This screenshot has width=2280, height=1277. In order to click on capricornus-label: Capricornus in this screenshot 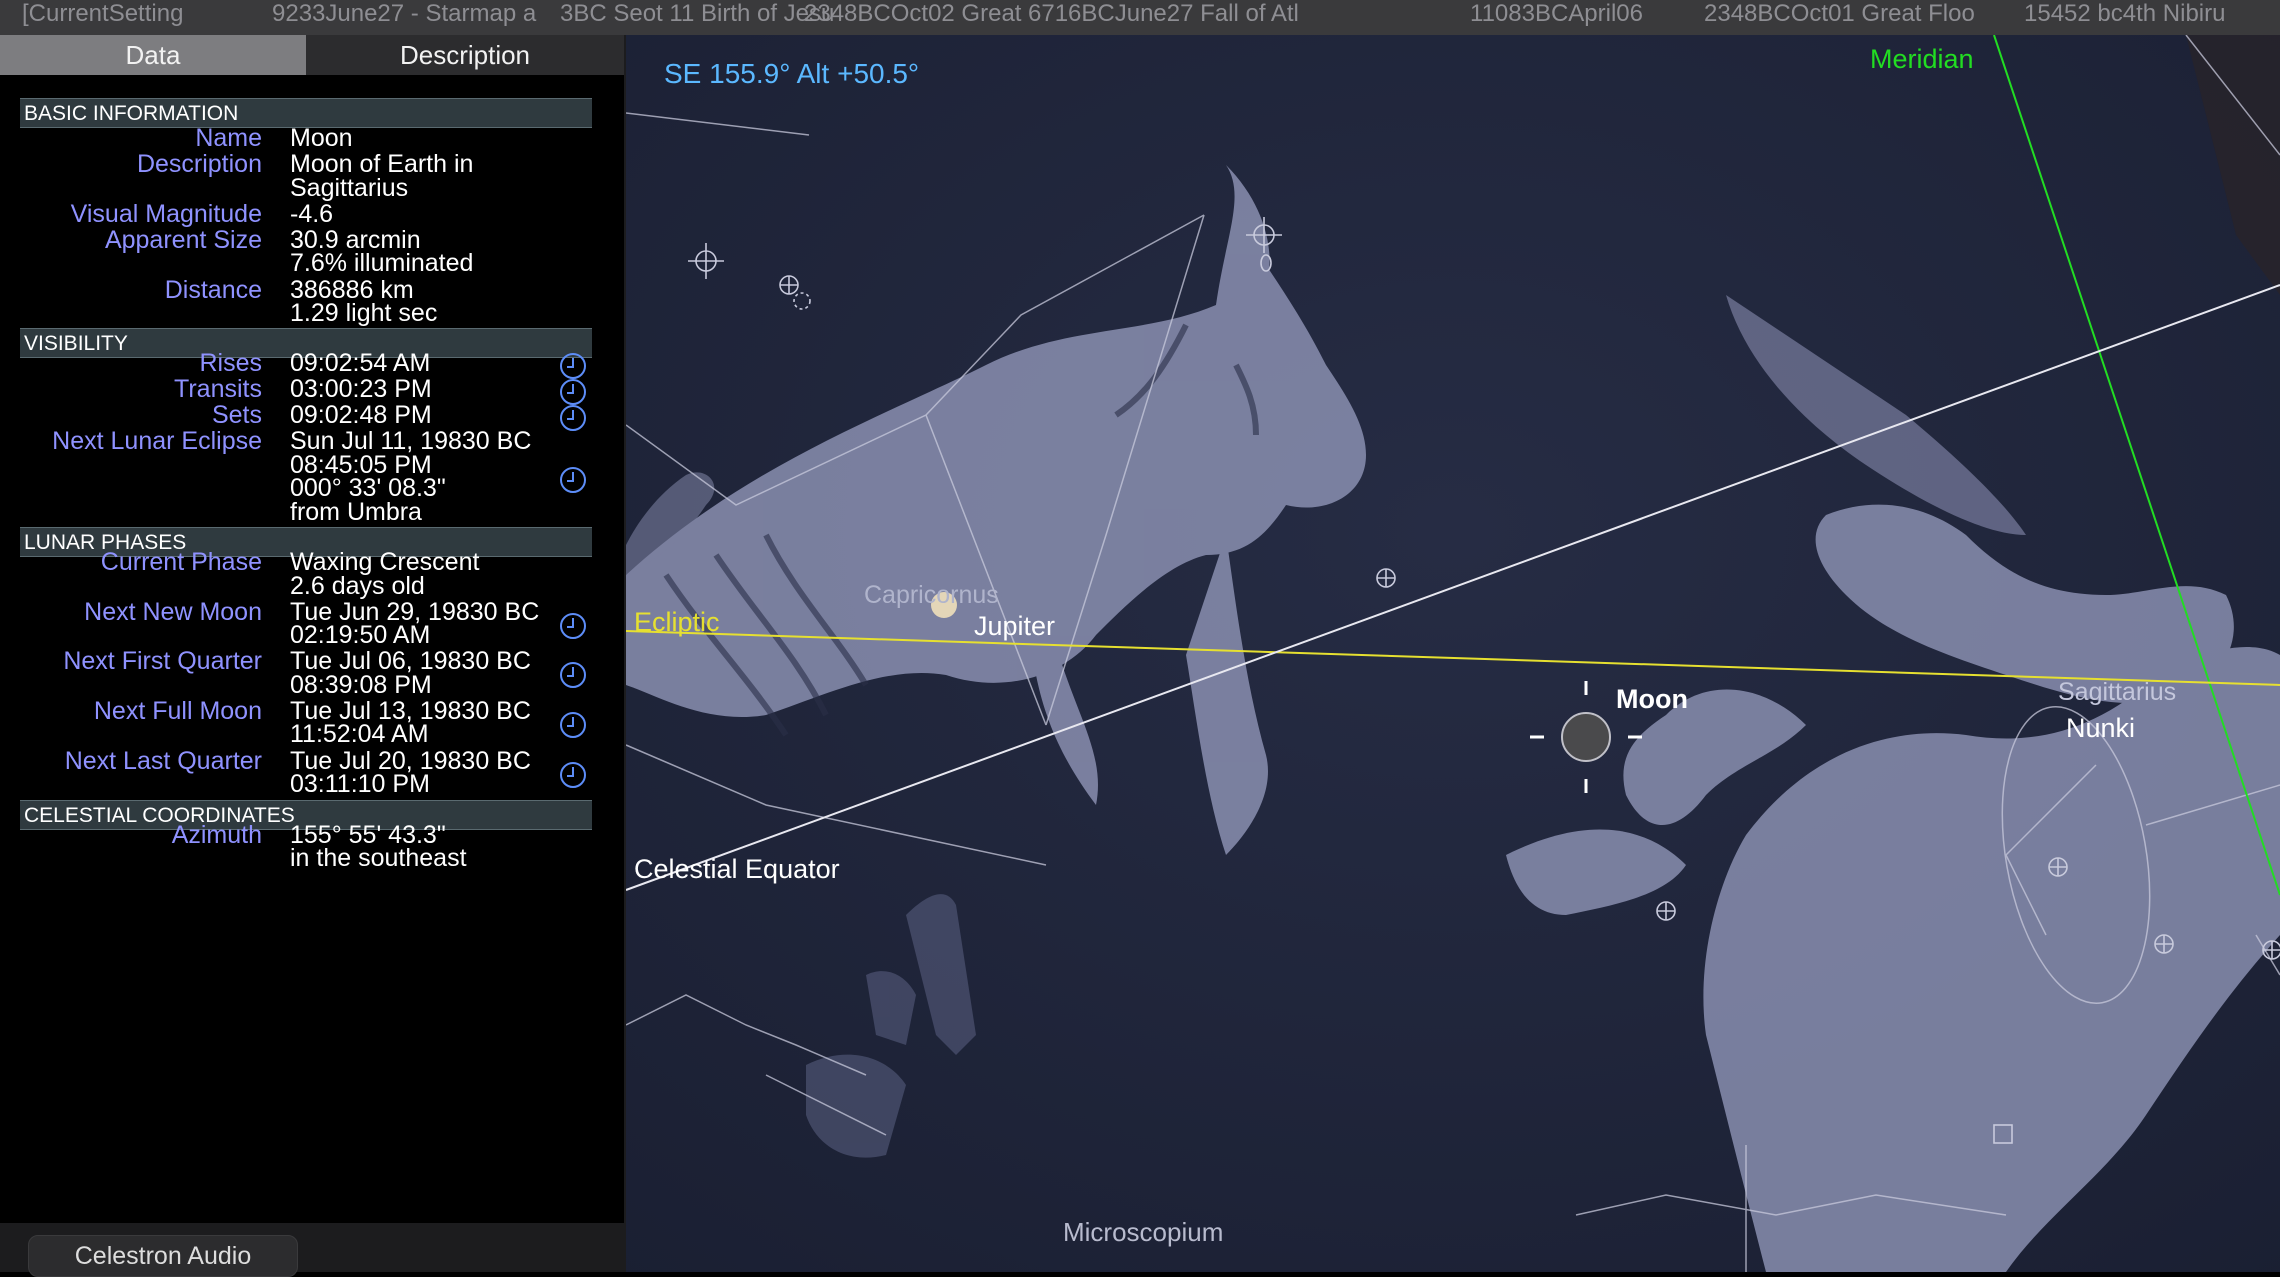, I will do `click(931, 595)`.